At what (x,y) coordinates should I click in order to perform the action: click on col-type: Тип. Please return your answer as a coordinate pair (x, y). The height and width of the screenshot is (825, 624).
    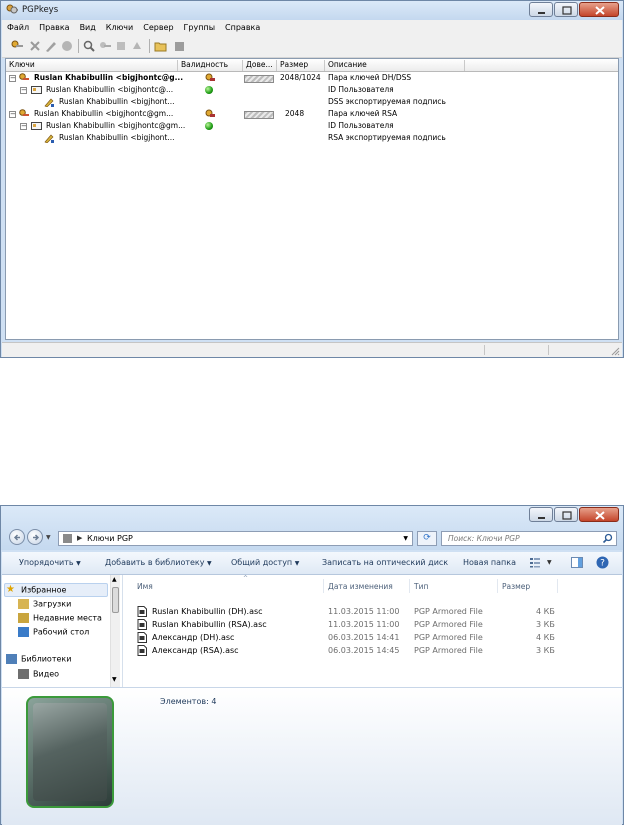
    Looking at the image, I should click on (421, 586).